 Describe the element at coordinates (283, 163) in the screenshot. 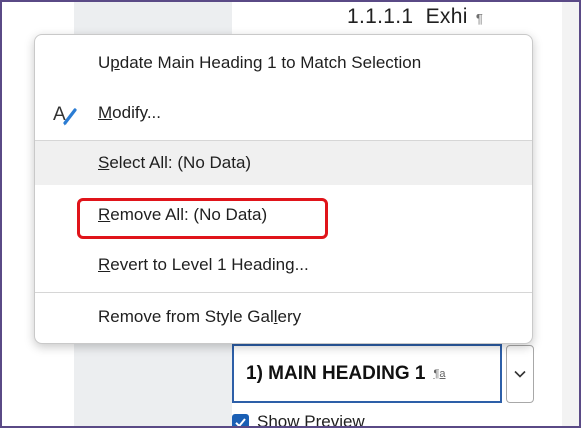

I see `menu-item-select-all: Select All: (No Data)` at that location.